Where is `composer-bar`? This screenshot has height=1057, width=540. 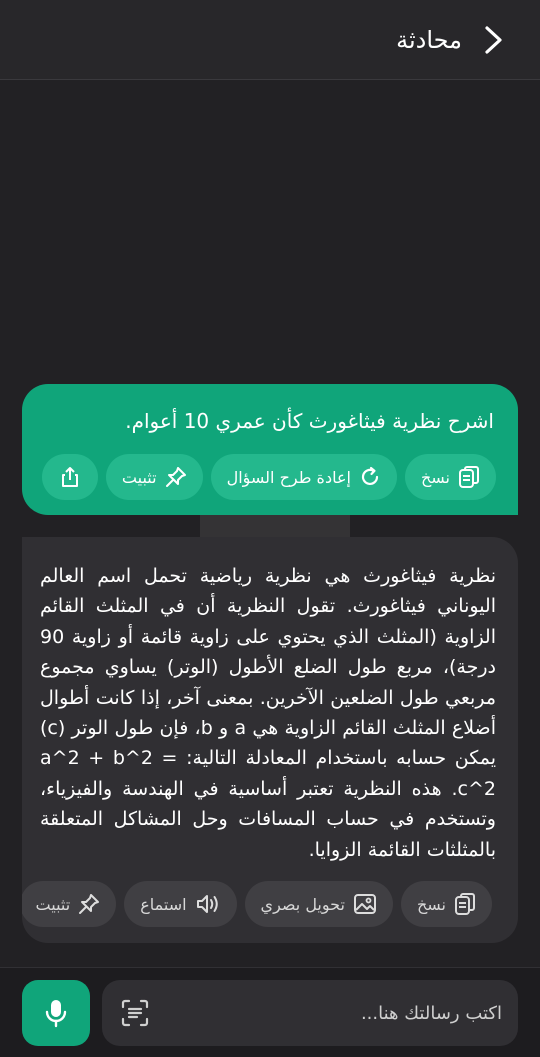 composer-bar is located at coordinates (270, 1012).